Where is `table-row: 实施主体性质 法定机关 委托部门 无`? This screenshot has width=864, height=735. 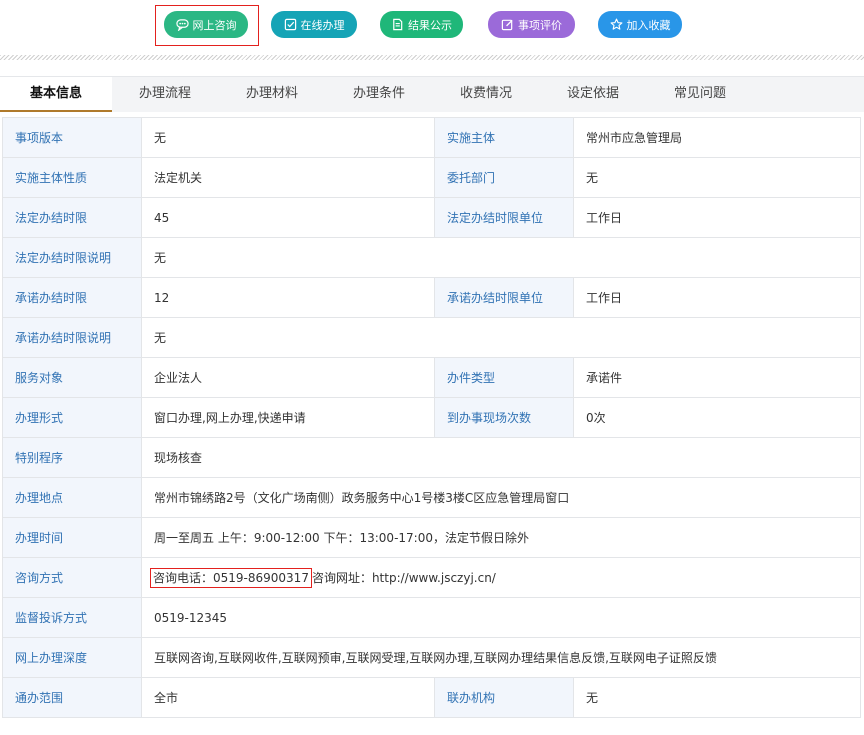 table-row: 实施主体性质 法定机关 委托部门 无 is located at coordinates (431, 177).